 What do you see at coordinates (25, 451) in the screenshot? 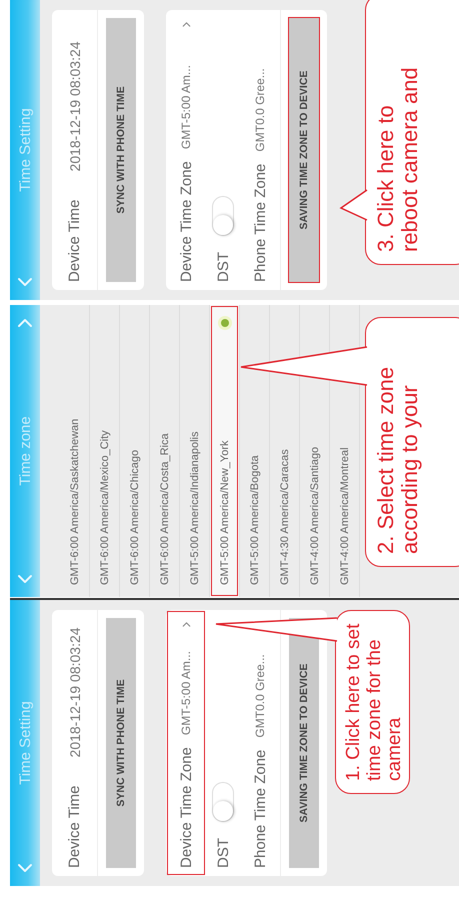
I see `screen-title: Time zone` at bounding box center [25, 451].